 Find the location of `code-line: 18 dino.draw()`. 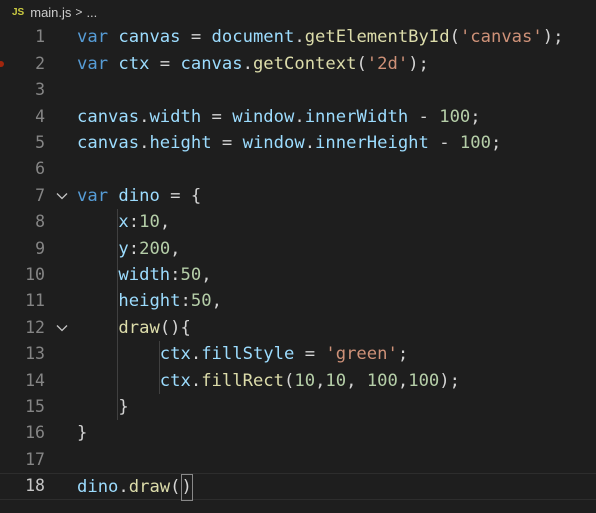

code-line: 18 dino.draw() is located at coordinates (298, 487).